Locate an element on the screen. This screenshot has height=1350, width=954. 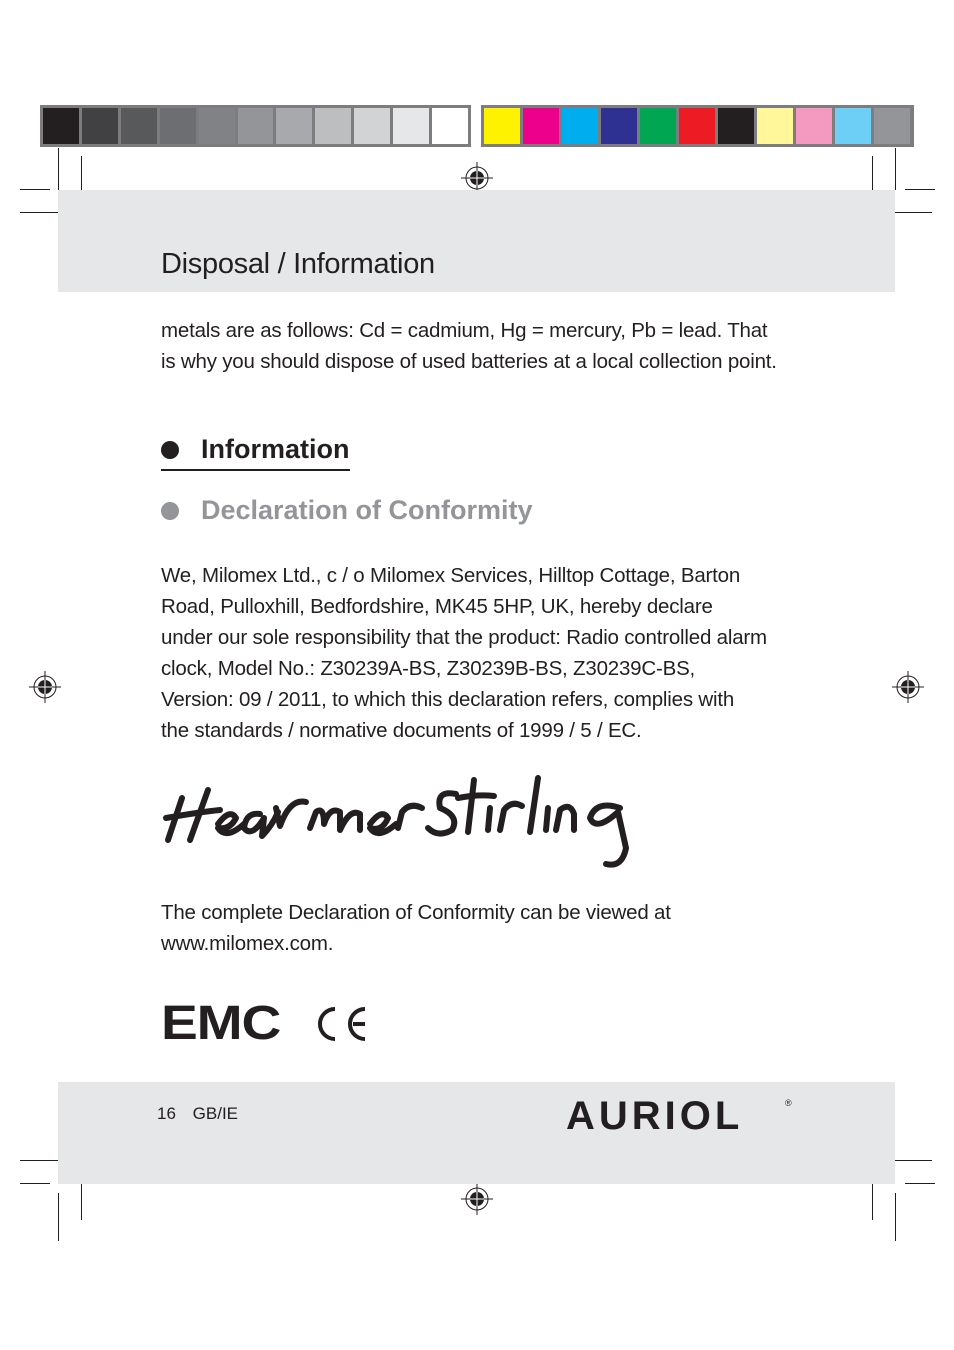
locale-label: GB/IE is located at coordinates (215, 1113).